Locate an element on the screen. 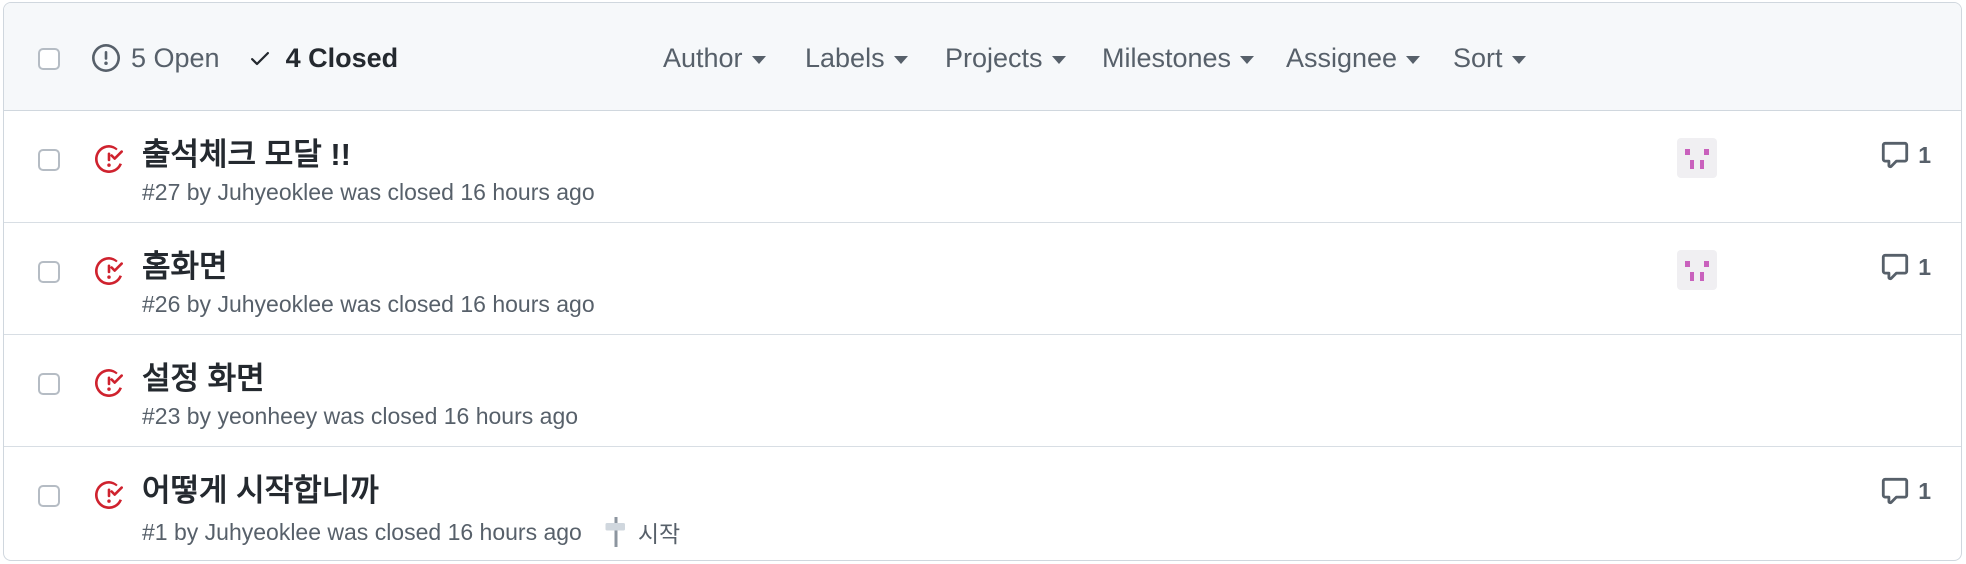 The height and width of the screenshot is (564, 1966). milestones-filter-label: Milestones is located at coordinates (1167, 57).